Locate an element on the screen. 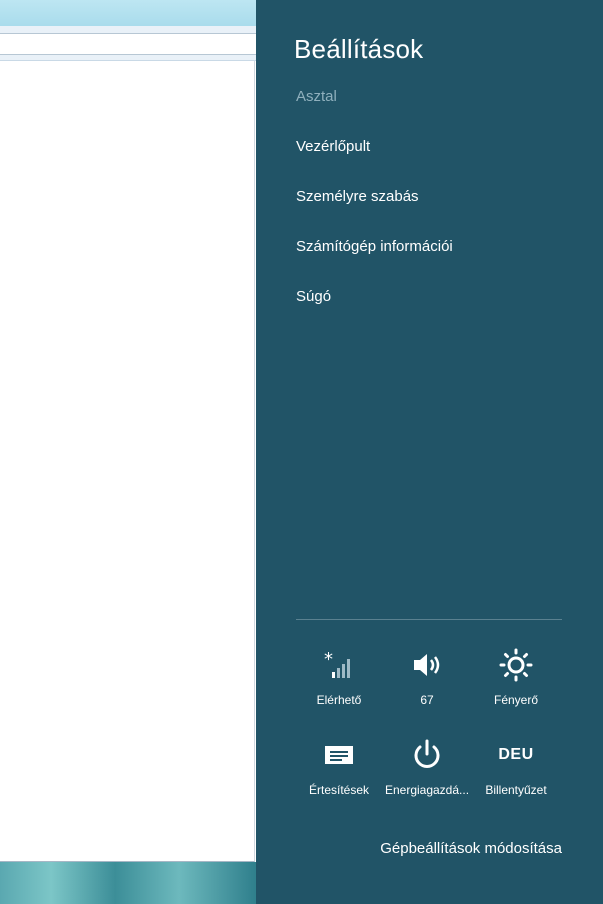  menu-item-personalization: Személyre szabás is located at coordinates (357, 196).